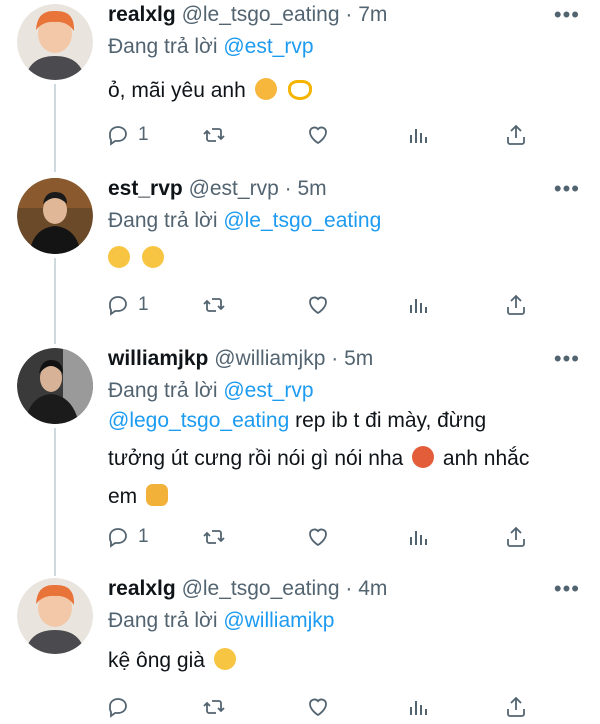  What do you see at coordinates (302, 220) in the screenshot?
I see `reply-mention: @le_tsgo_eating` at bounding box center [302, 220].